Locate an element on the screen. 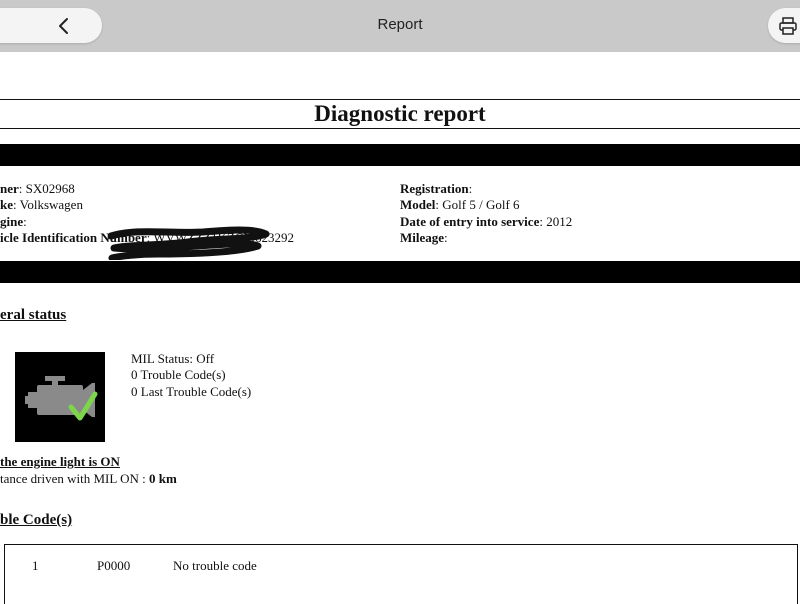 This screenshot has height=604, width=800. make-row: ke: Volkswagen is located at coordinates (41, 205).